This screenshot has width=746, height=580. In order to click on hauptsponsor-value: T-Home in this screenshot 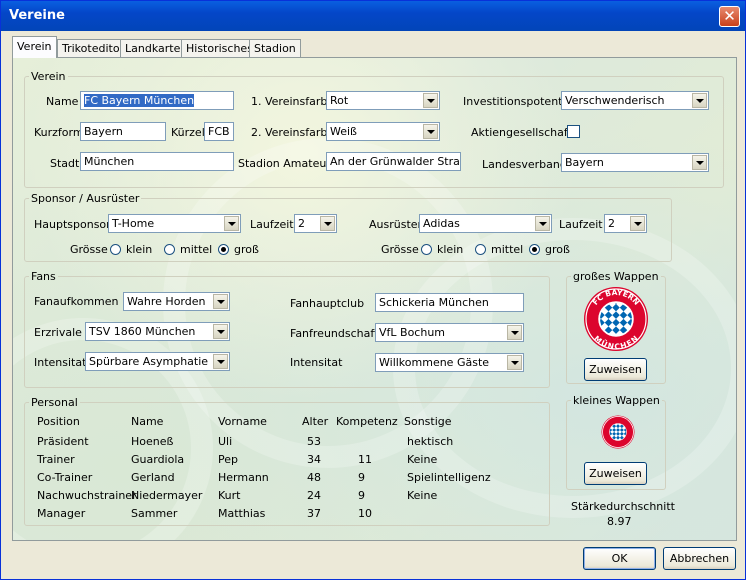, I will do `click(133, 223)`.